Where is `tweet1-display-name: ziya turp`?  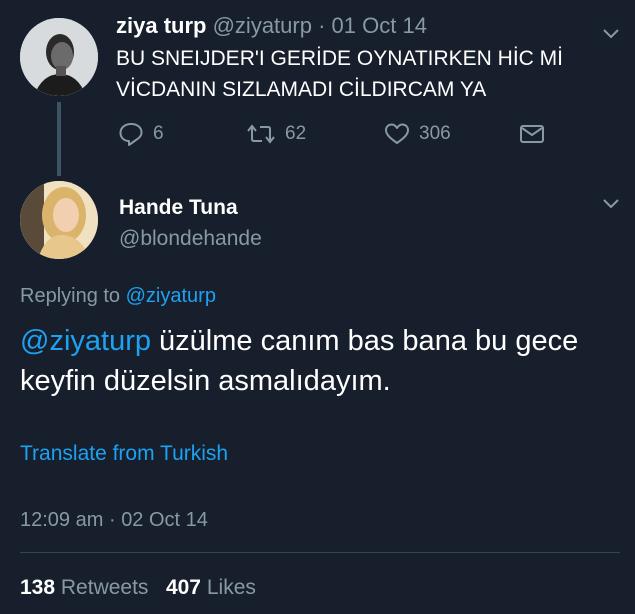 tweet1-display-name: ziya turp is located at coordinates (161, 25).